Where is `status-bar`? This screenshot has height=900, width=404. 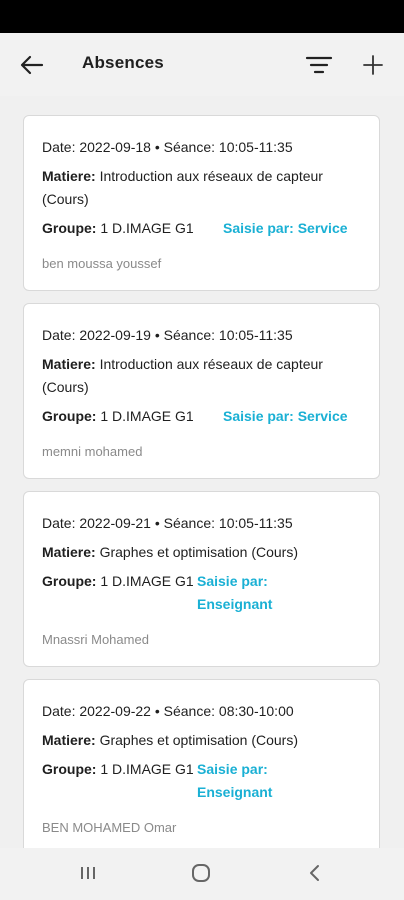 status-bar is located at coordinates (202, 16).